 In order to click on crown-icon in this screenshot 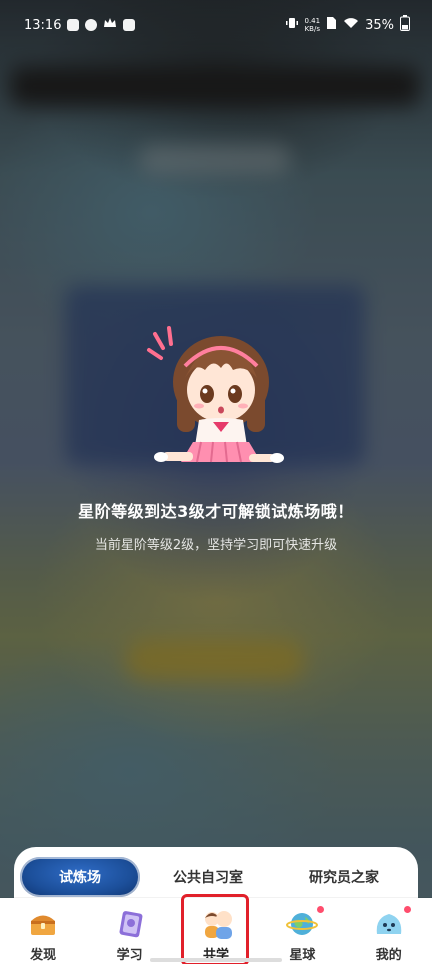, I will do `click(110, 25)`.